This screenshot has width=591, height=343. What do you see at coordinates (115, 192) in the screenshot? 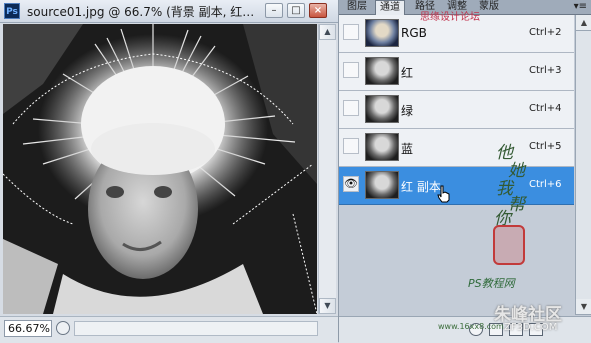
I see `left-eye` at bounding box center [115, 192].